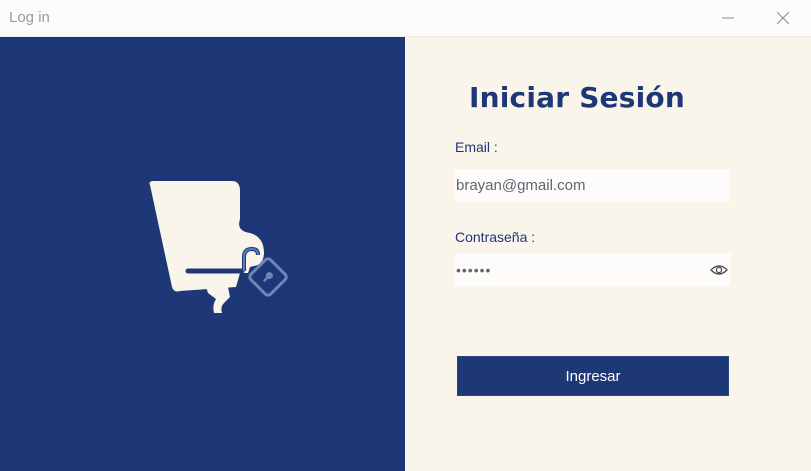 The image size is (811, 471). I want to click on minimize-icon, so click(728, 18).